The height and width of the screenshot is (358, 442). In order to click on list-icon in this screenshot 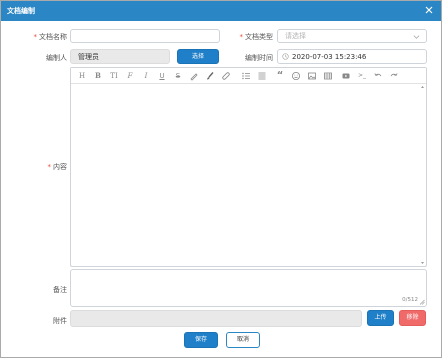, I will do `click(246, 76)`.